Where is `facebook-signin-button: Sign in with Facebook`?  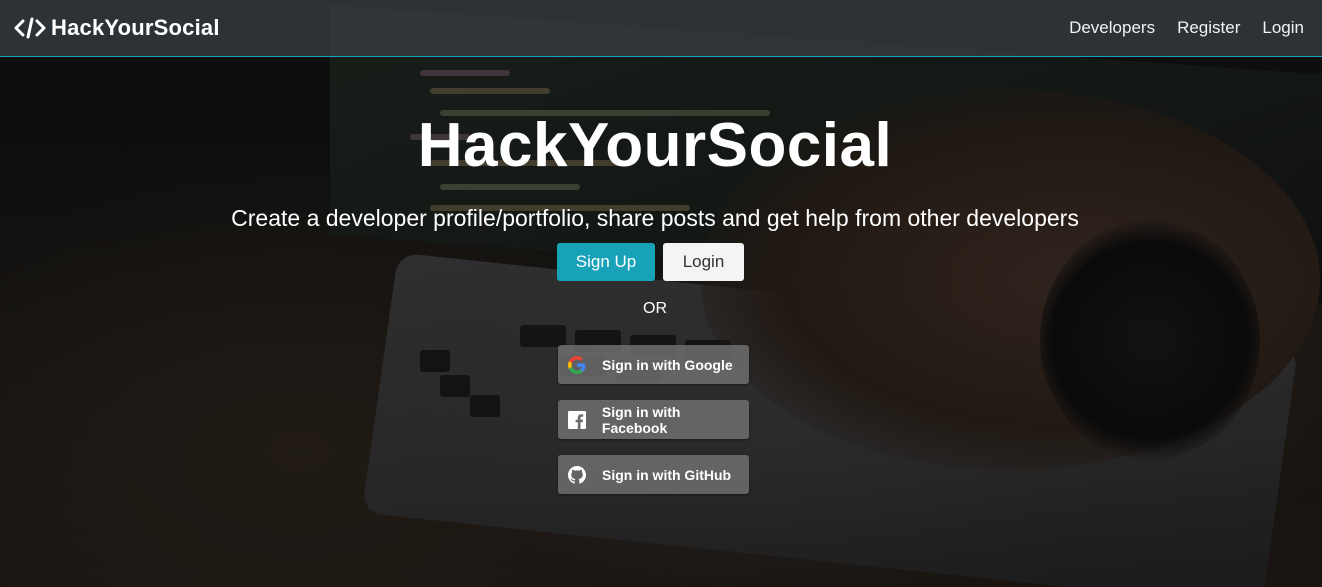 facebook-signin-button: Sign in with Facebook is located at coordinates (653, 419).